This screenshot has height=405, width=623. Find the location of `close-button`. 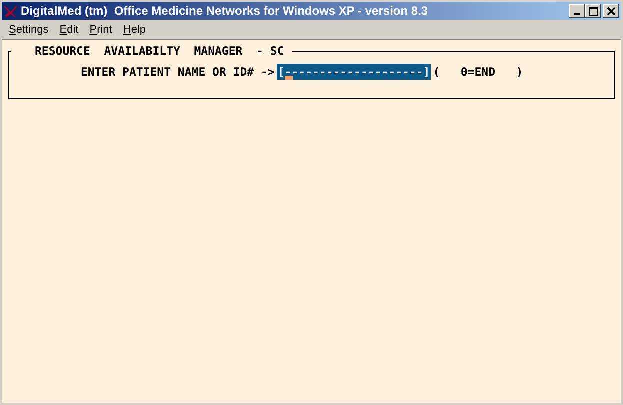

close-button is located at coordinates (611, 11).